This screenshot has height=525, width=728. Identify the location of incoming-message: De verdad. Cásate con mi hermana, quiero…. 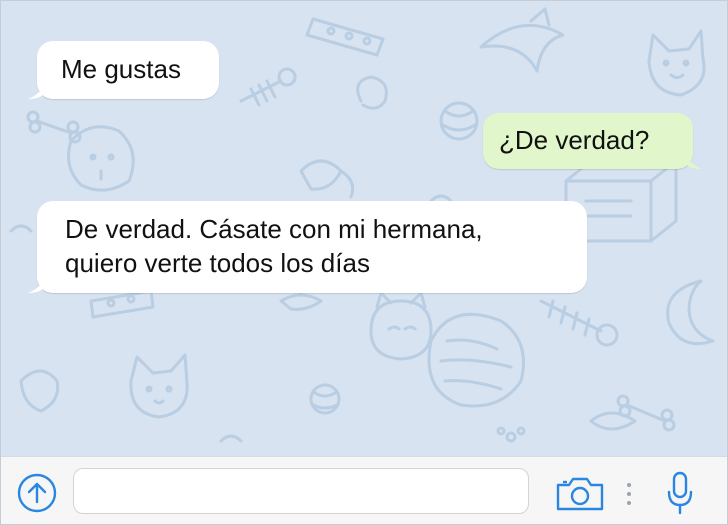
(307, 247).